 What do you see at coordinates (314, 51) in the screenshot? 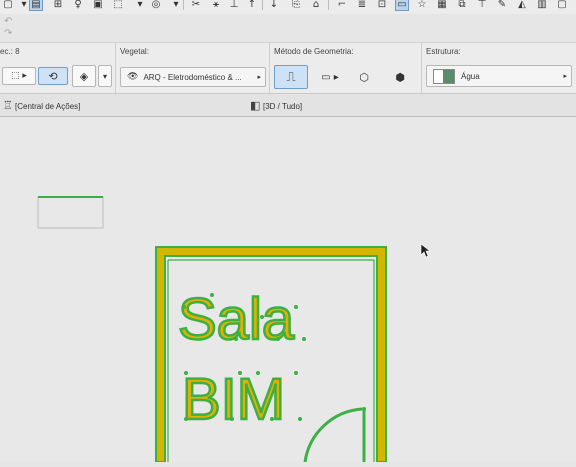
I see `geometry-title: Método de Geometria:` at bounding box center [314, 51].